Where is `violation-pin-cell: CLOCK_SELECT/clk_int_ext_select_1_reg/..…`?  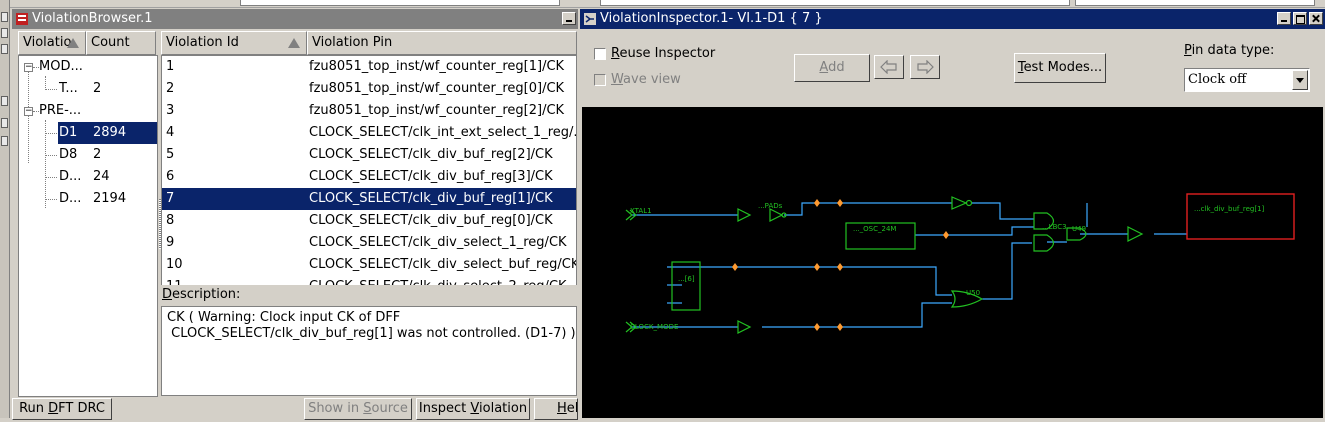 violation-pin-cell: CLOCK_SELECT/clk_int_ext_select_1_reg/..… is located at coordinates (443, 132).